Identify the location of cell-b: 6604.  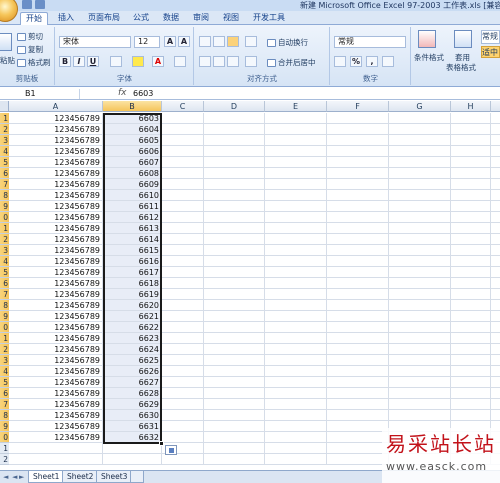
(132, 129).